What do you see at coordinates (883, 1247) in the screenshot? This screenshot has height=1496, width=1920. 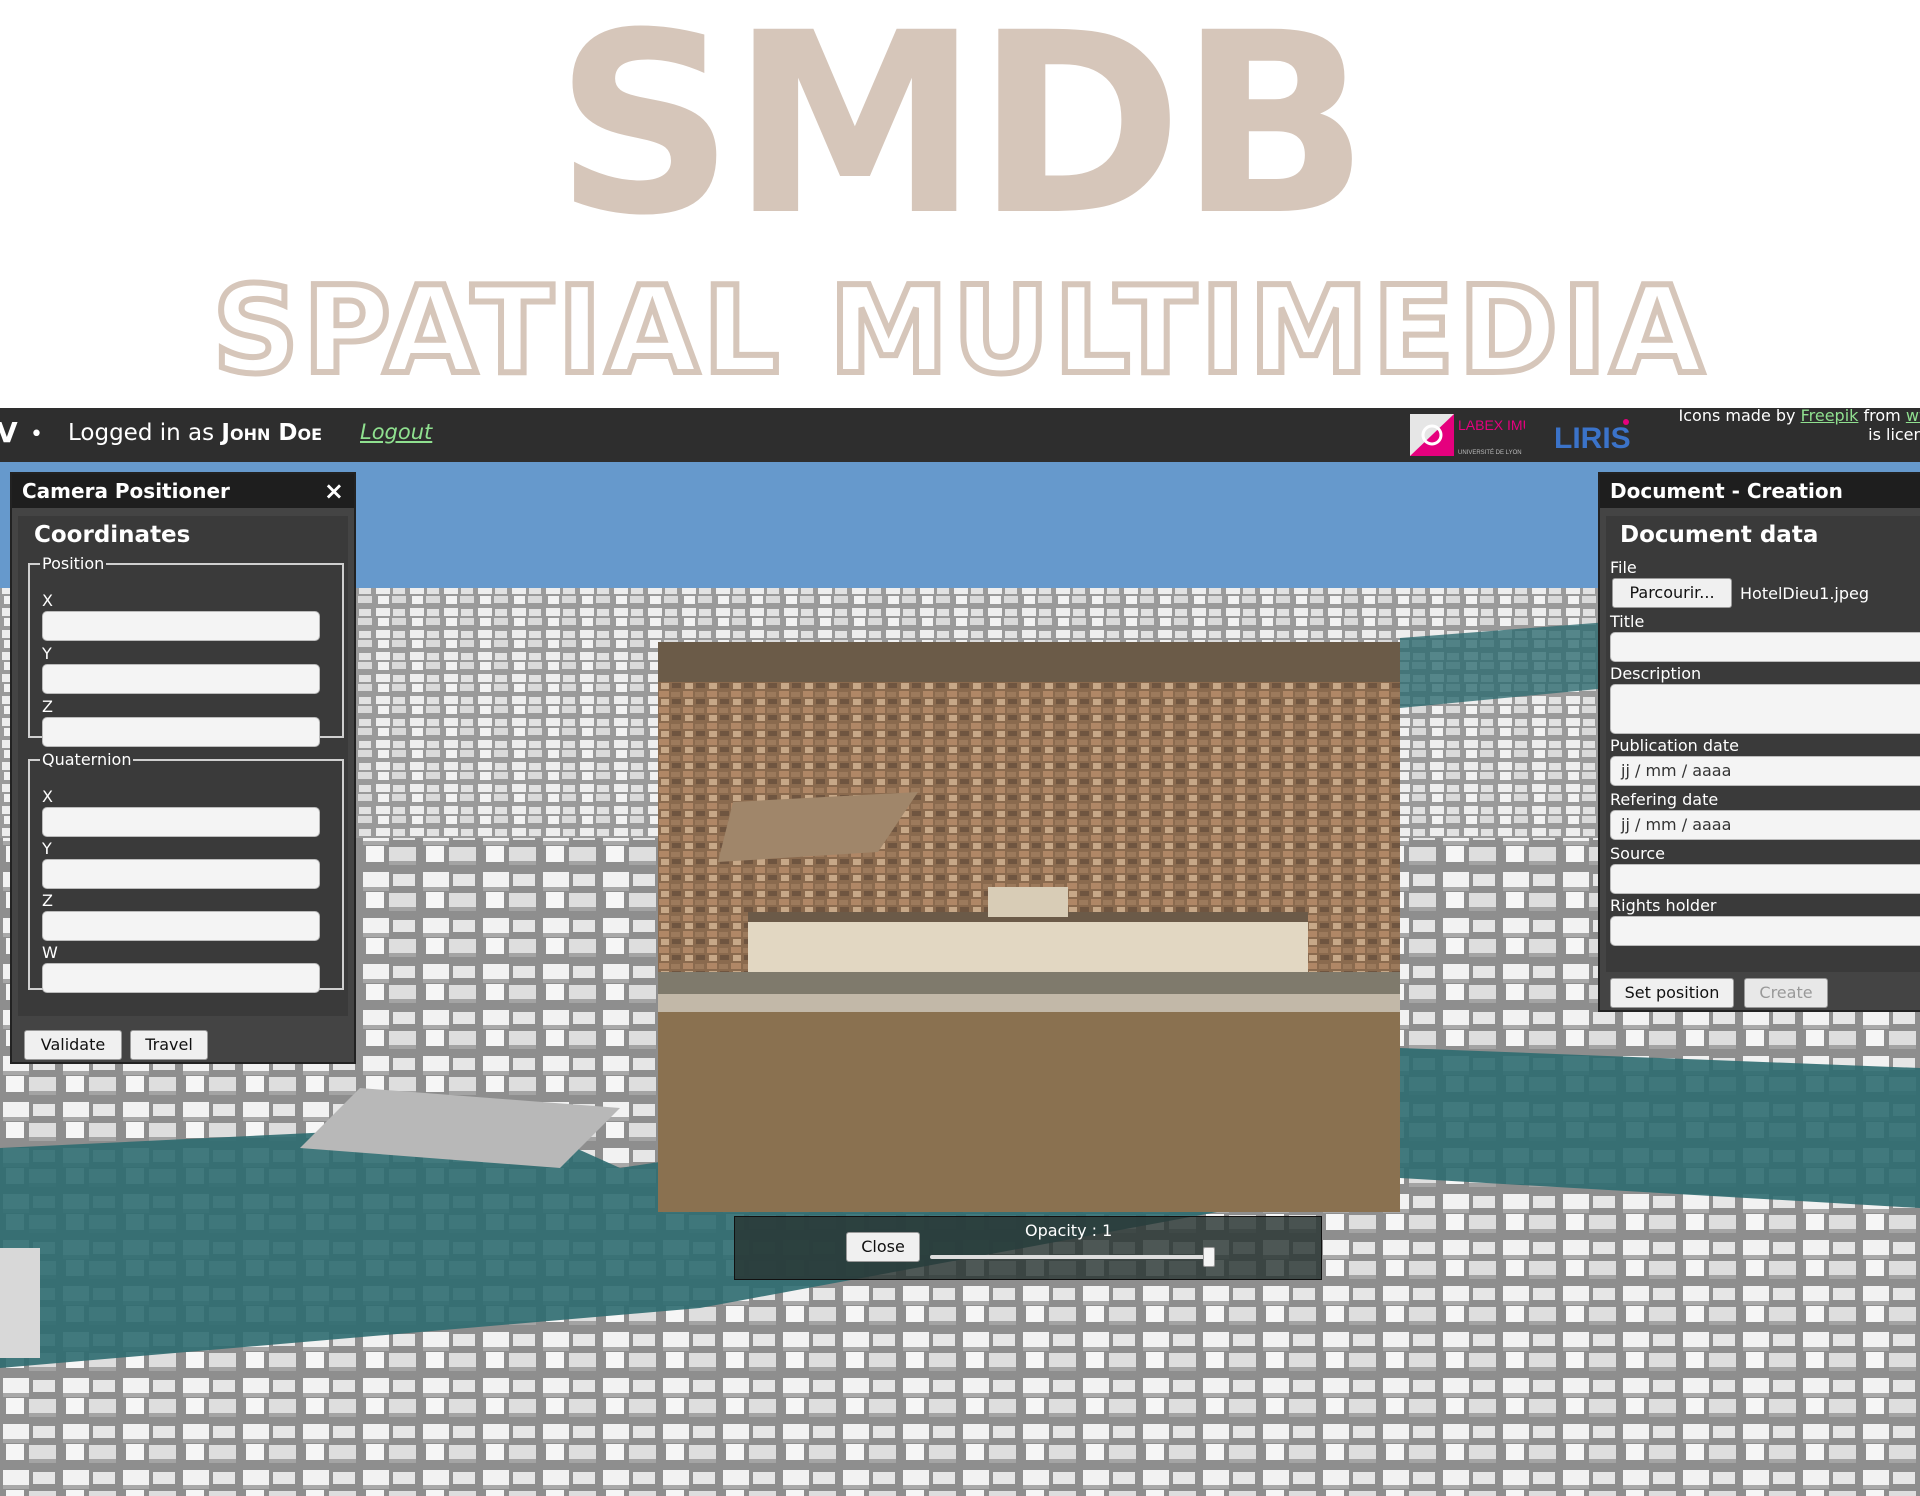 I see `close-document-button: Close` at bounding box center [883, 1247].